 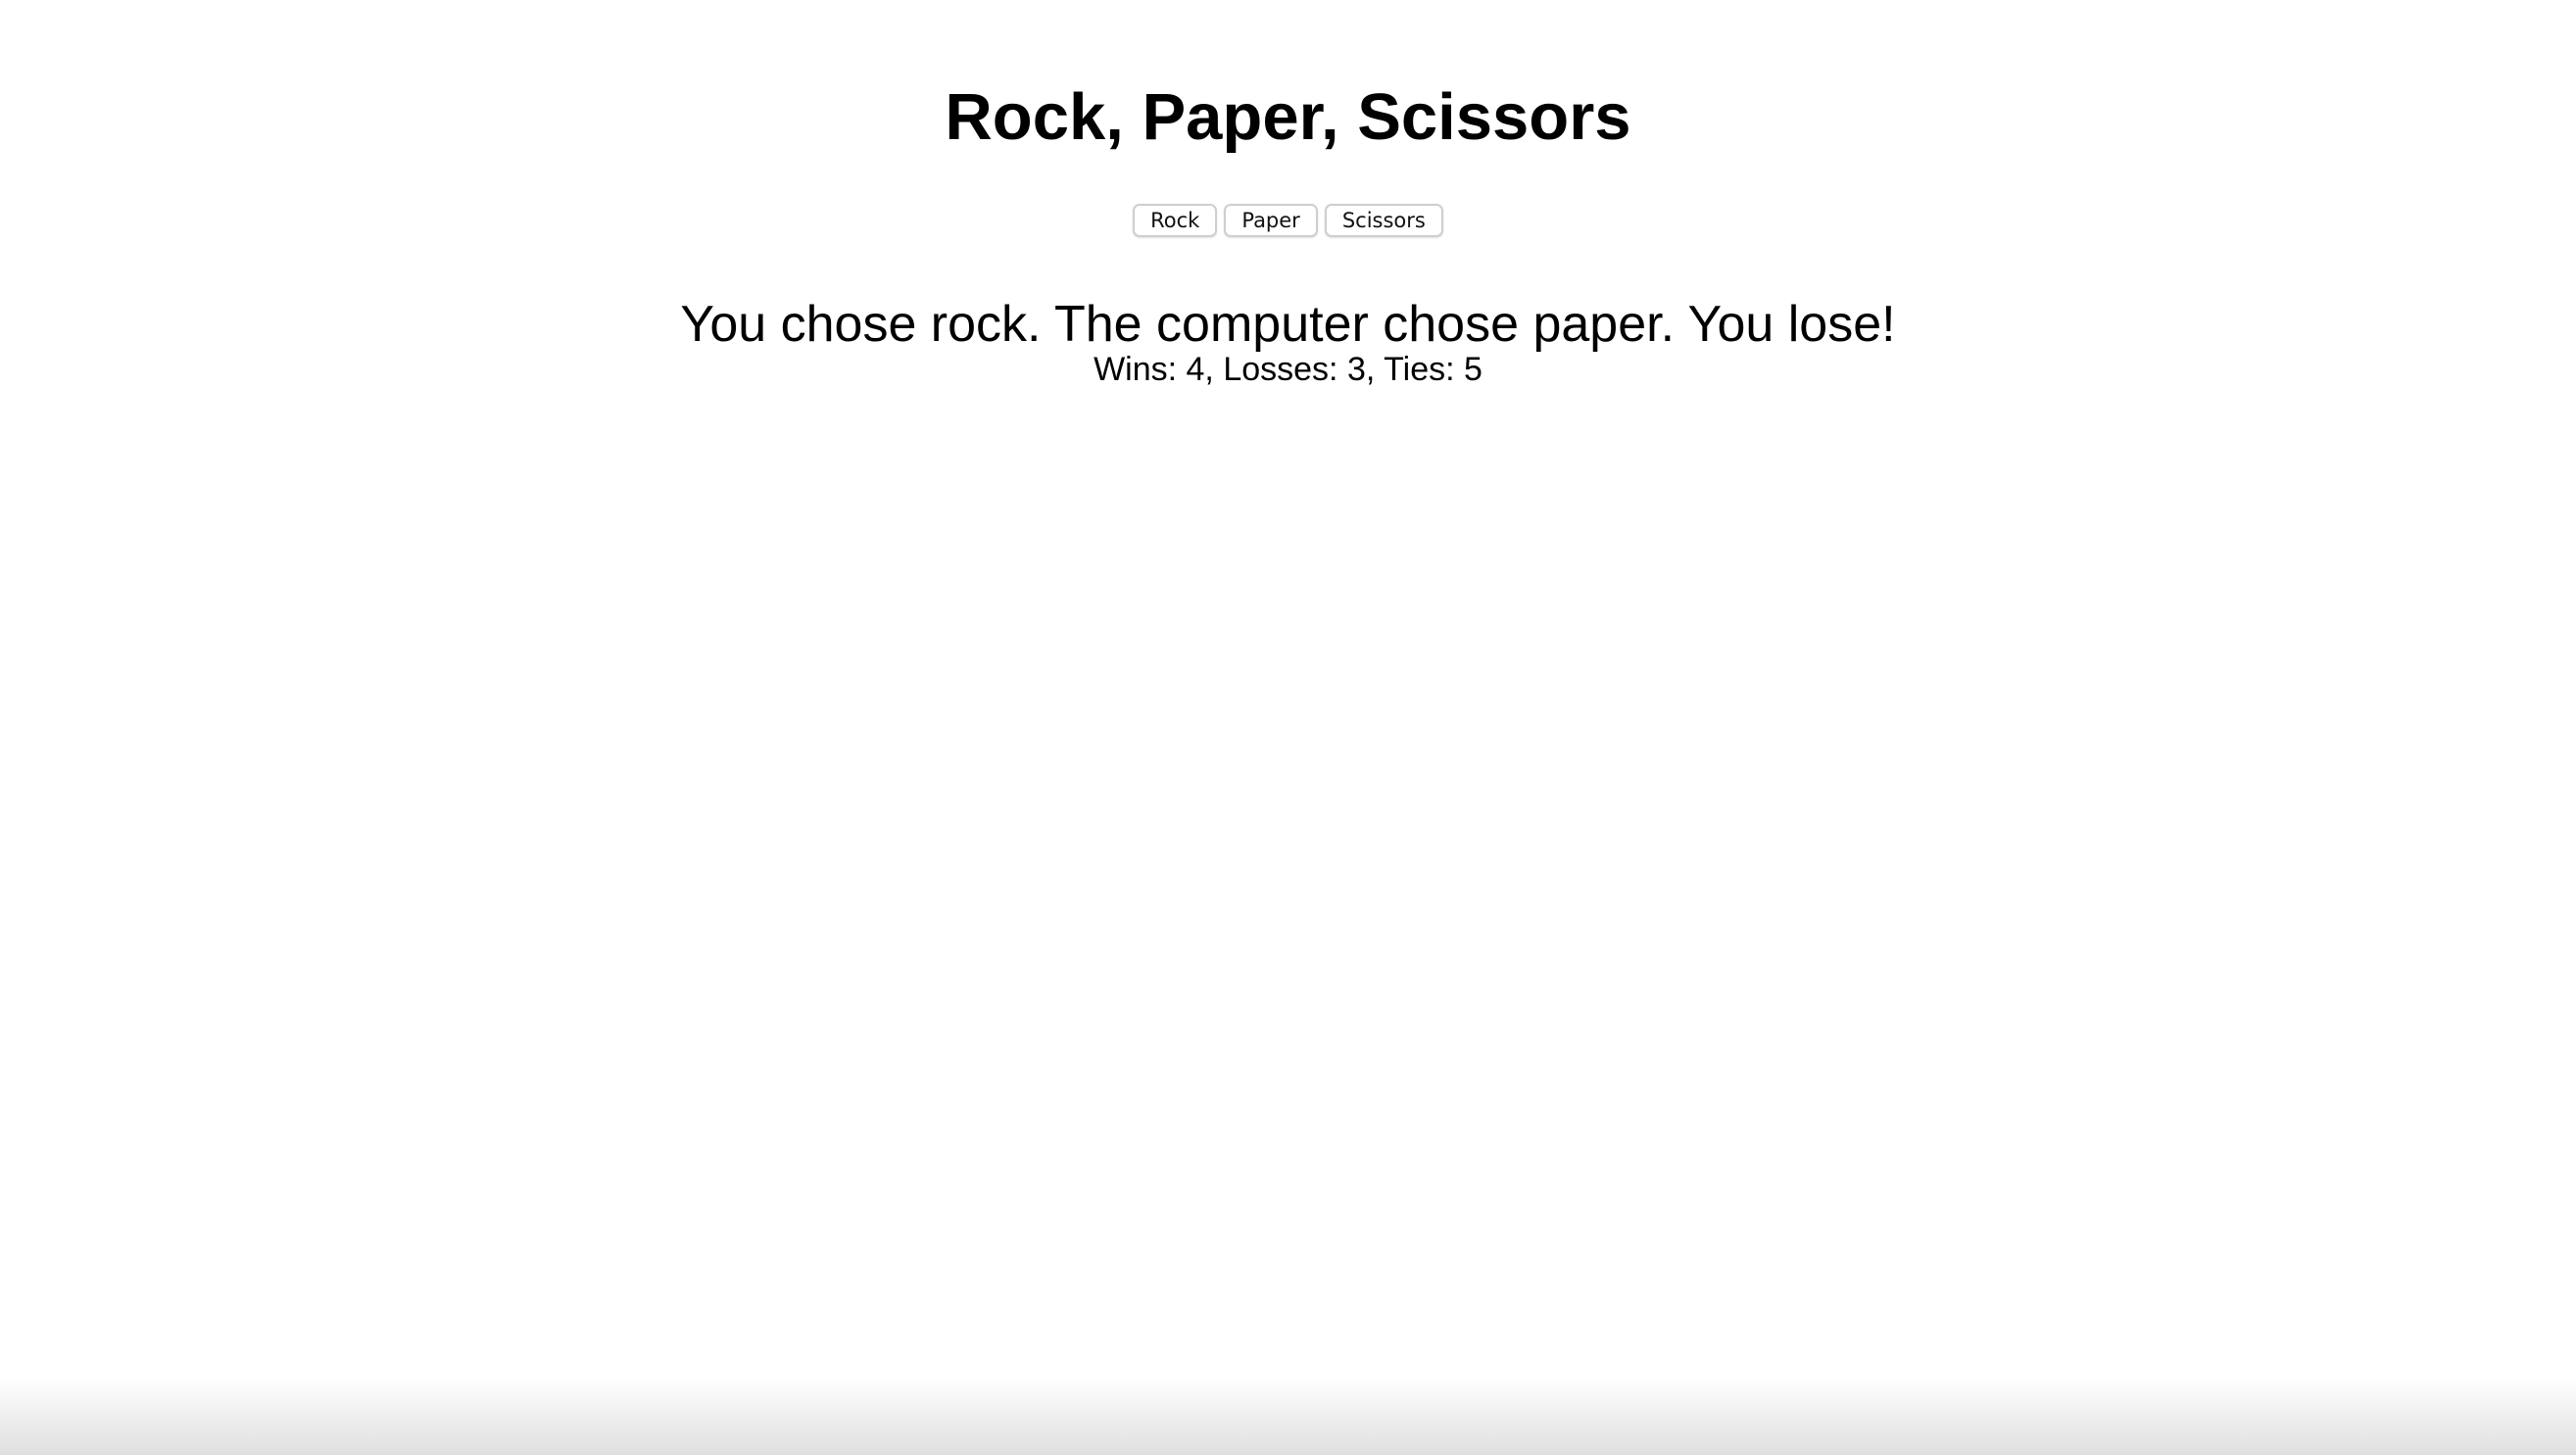 What do you see at coordinates (1288, 369) in the screenshot?
I see `score-summary: Wins: 4, Losses: 3, Ties: 5` at bounding box center [1288, 369].